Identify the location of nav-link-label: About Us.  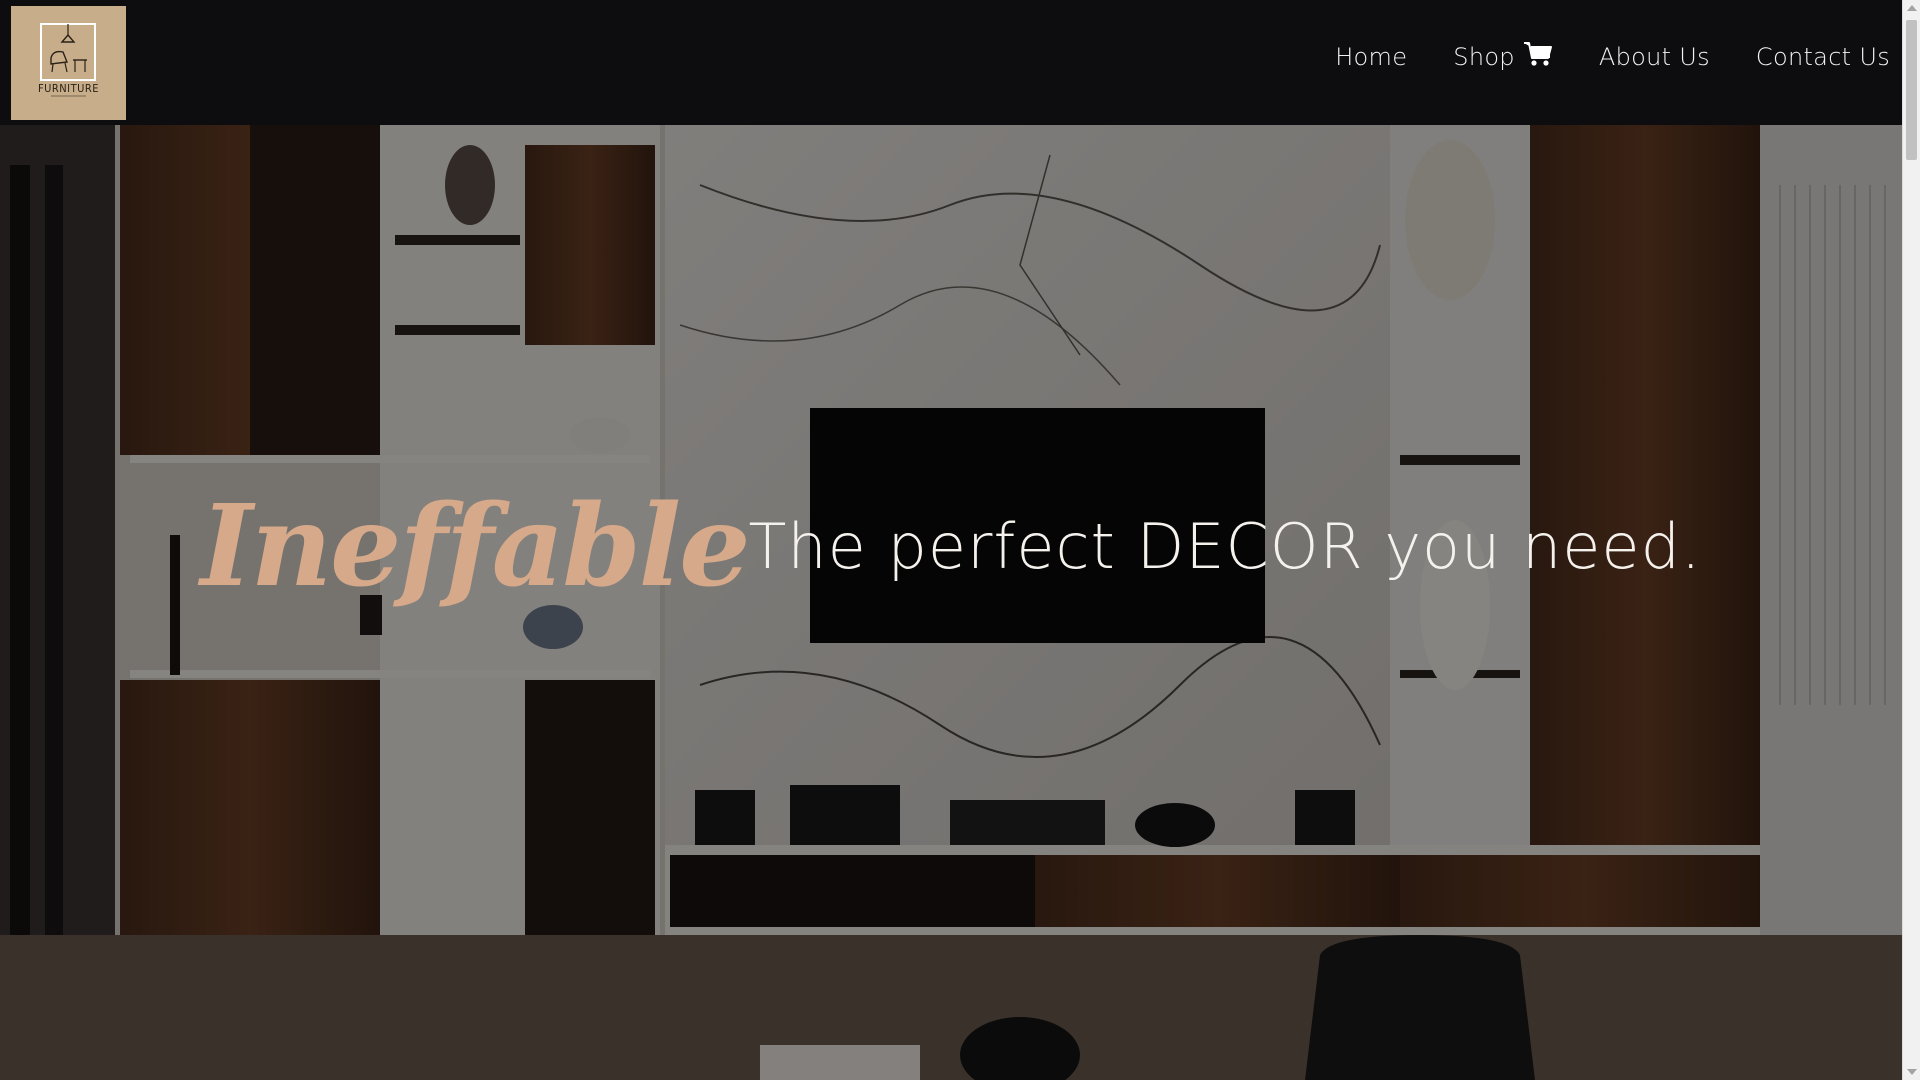
(1654, 57).